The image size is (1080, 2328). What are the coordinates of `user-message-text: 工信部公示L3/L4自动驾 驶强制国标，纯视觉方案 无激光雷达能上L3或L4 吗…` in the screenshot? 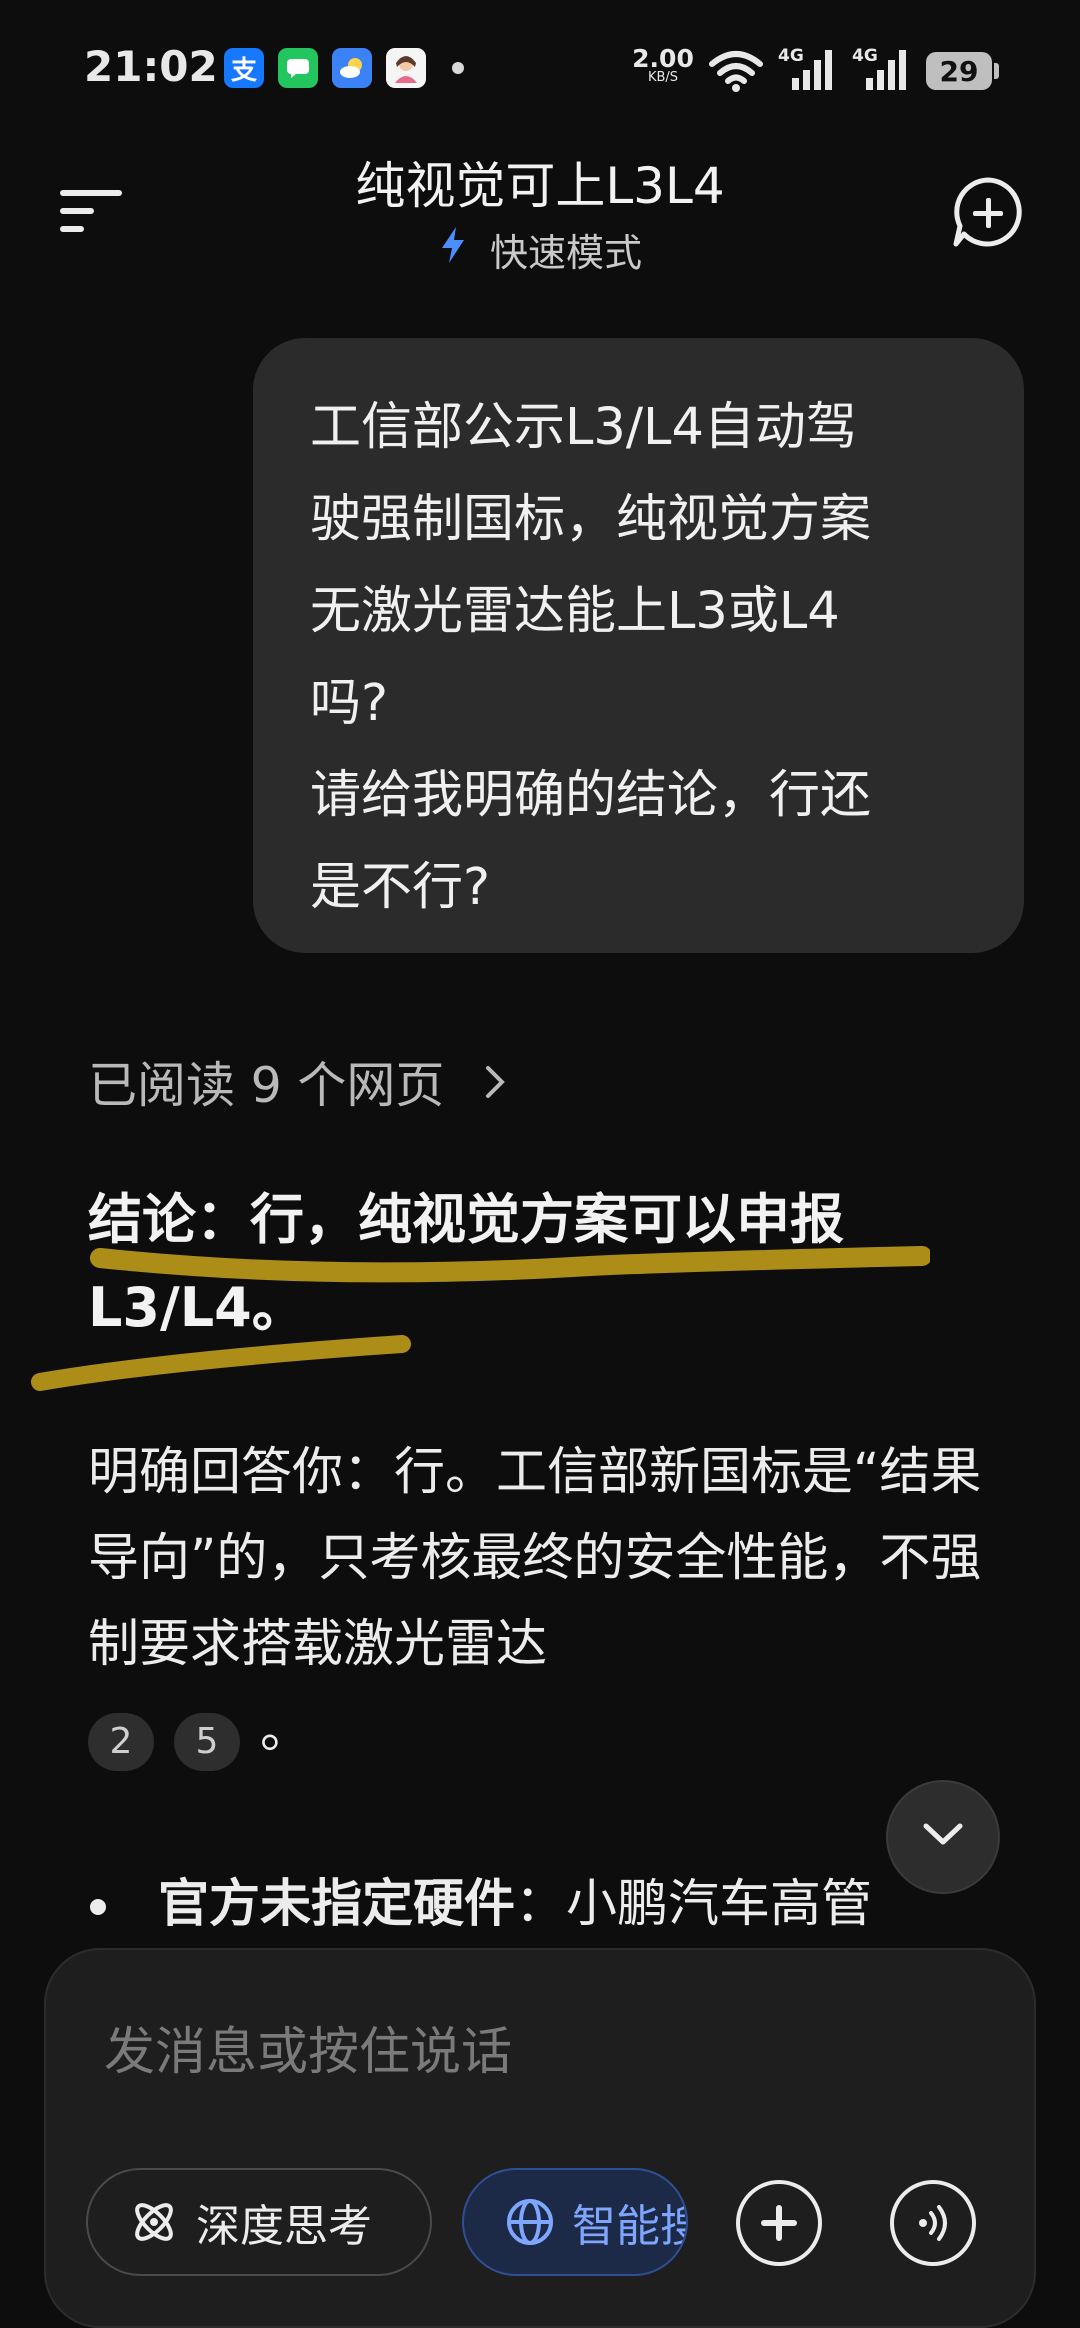 It's located at (591, 657).